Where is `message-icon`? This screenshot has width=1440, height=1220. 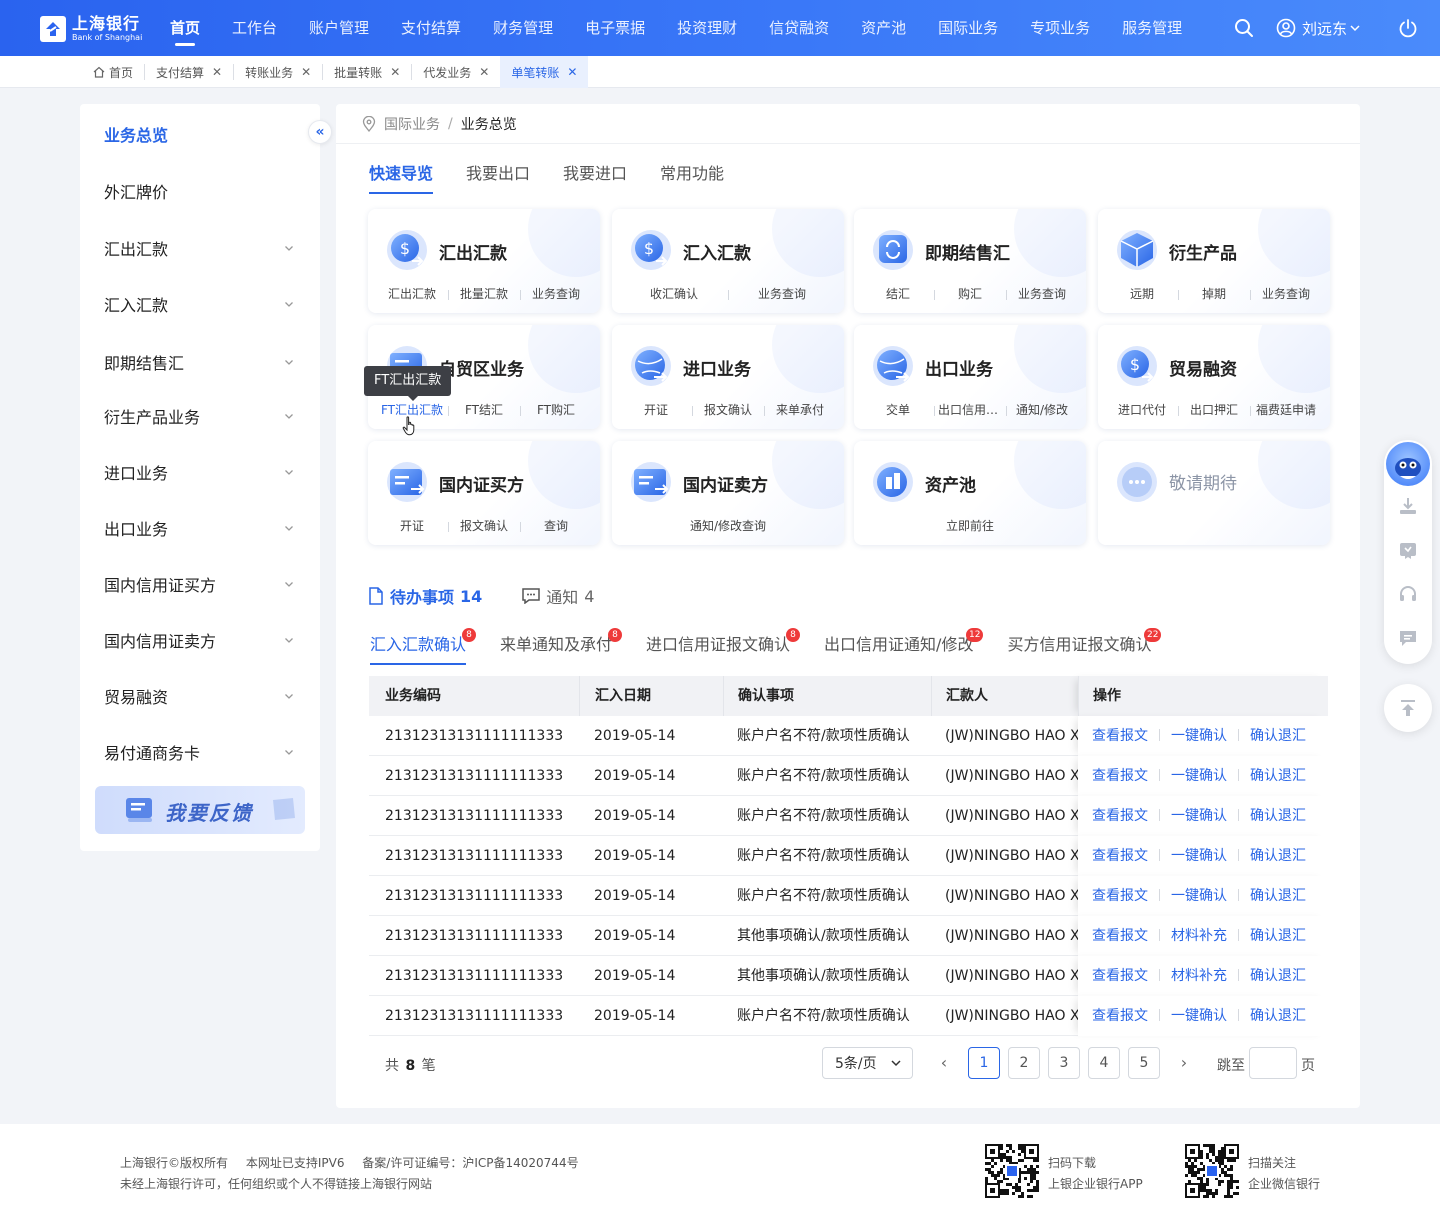 message-icon is located at coordinates (1408, 638).